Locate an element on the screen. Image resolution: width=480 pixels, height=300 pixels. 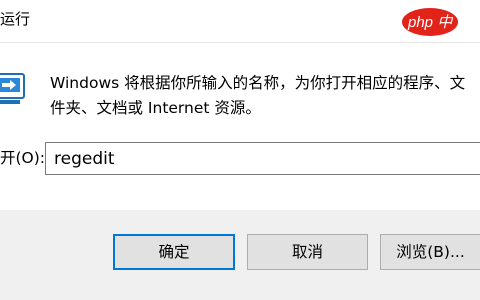
watermark-text: php 中 is located at coordinates (430, 22).